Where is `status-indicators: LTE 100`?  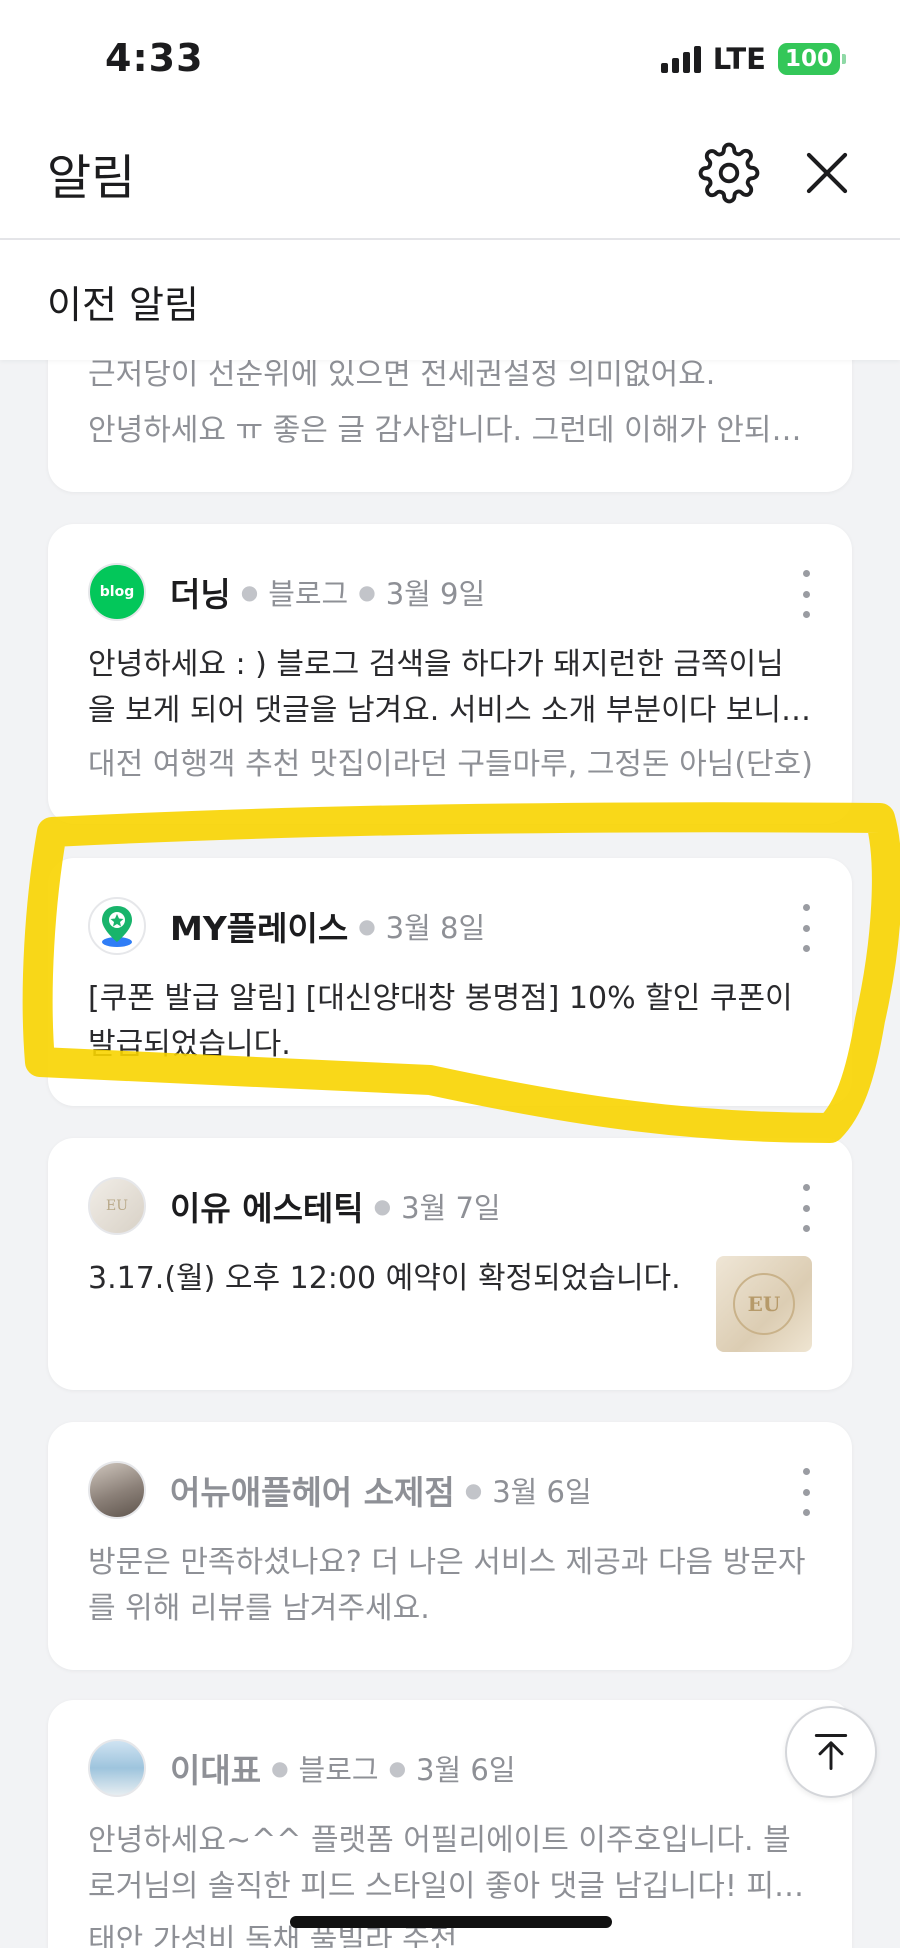 status-indicators: LTE 100 is located at coordinates (753, 59).